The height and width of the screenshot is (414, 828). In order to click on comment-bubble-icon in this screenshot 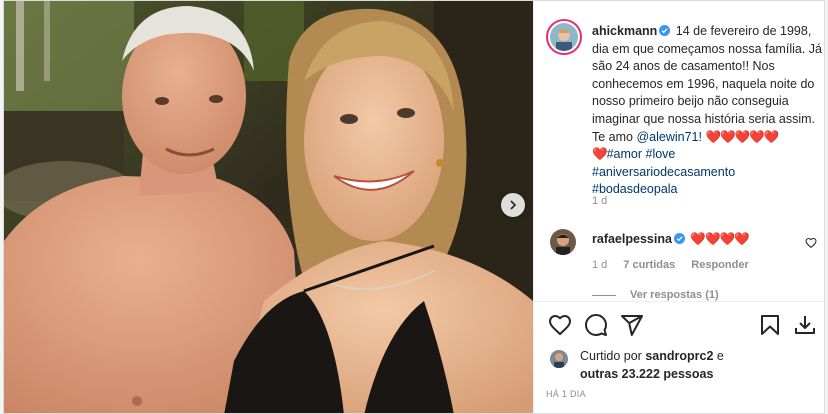, I will do `click(596, 325)`.